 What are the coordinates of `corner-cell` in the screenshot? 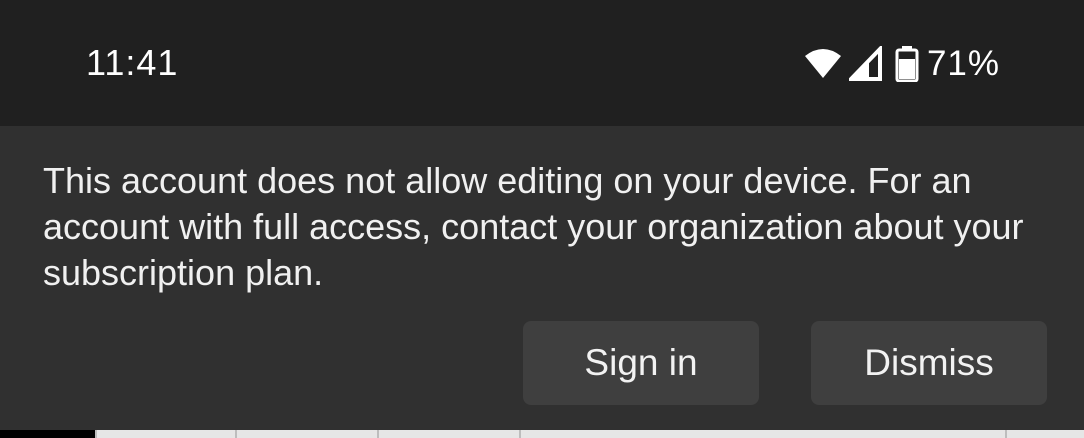 It's located at (47, 434).